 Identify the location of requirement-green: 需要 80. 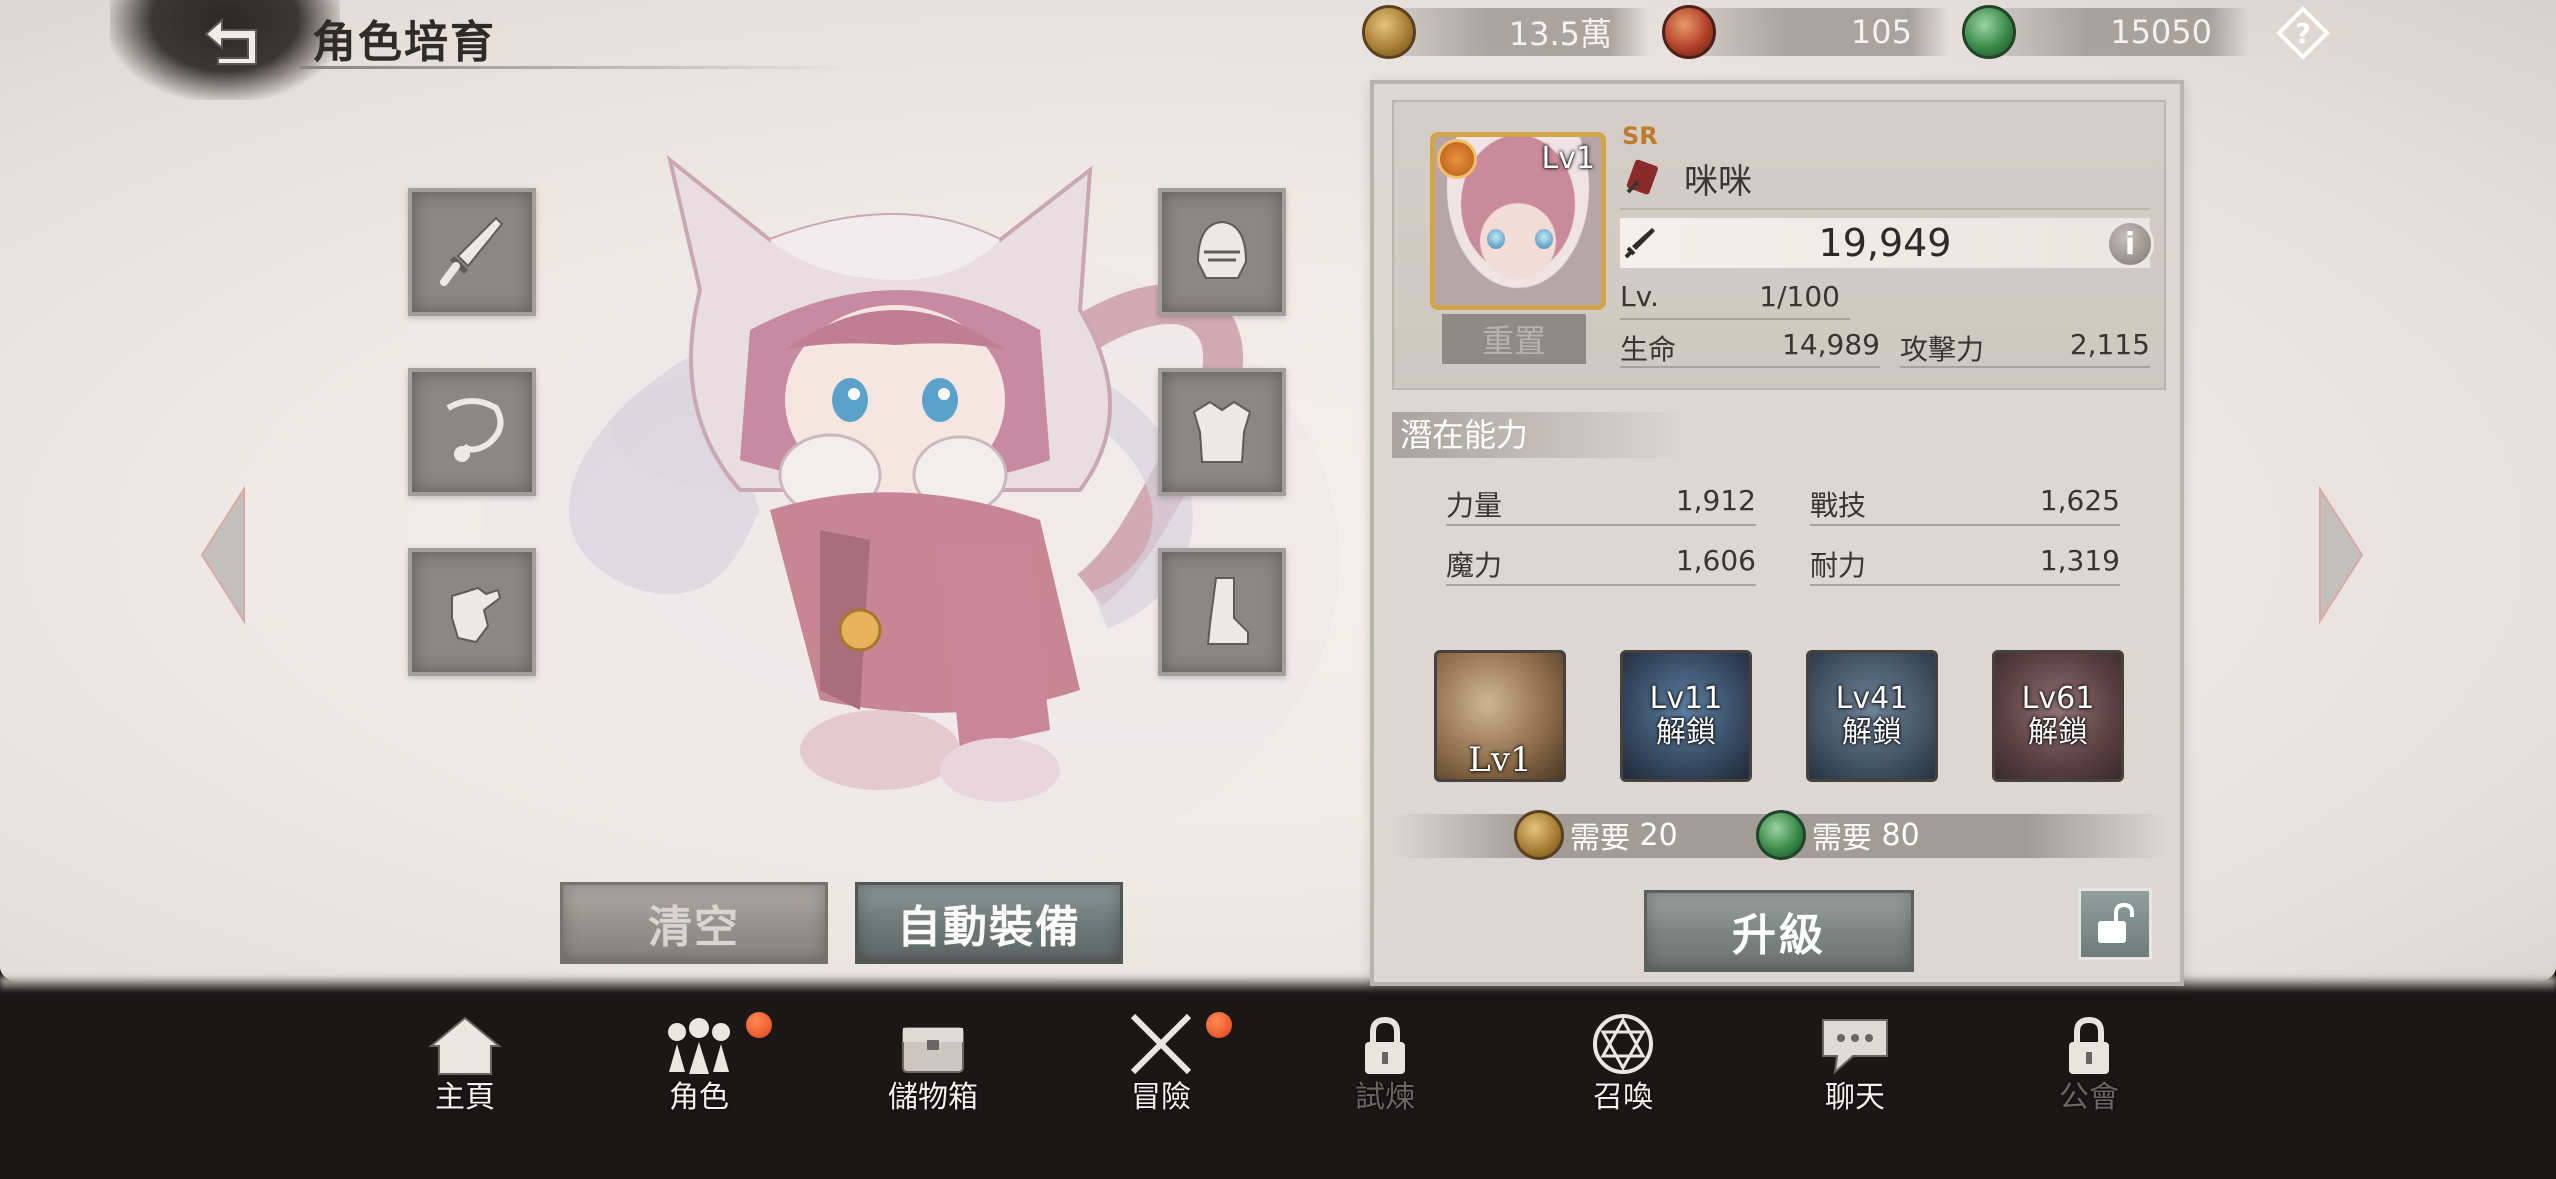
(1838, 835).